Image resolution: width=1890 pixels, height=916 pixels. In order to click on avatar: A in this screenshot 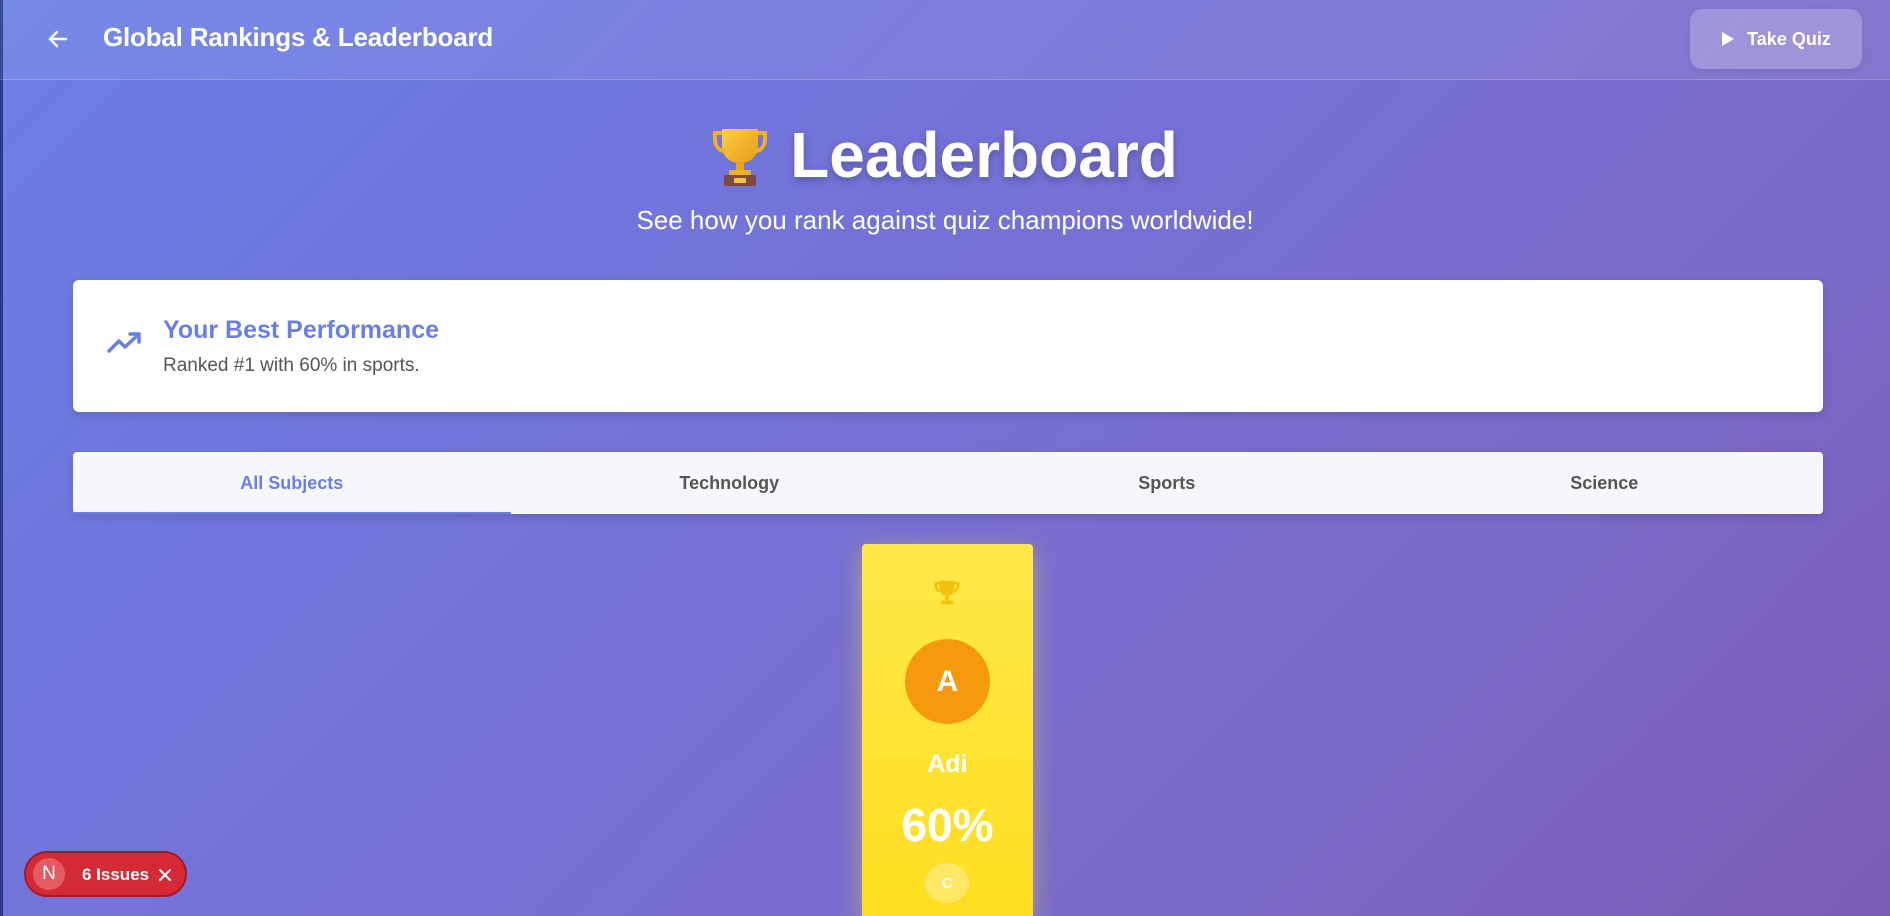, I will do `click(947, 681)`.